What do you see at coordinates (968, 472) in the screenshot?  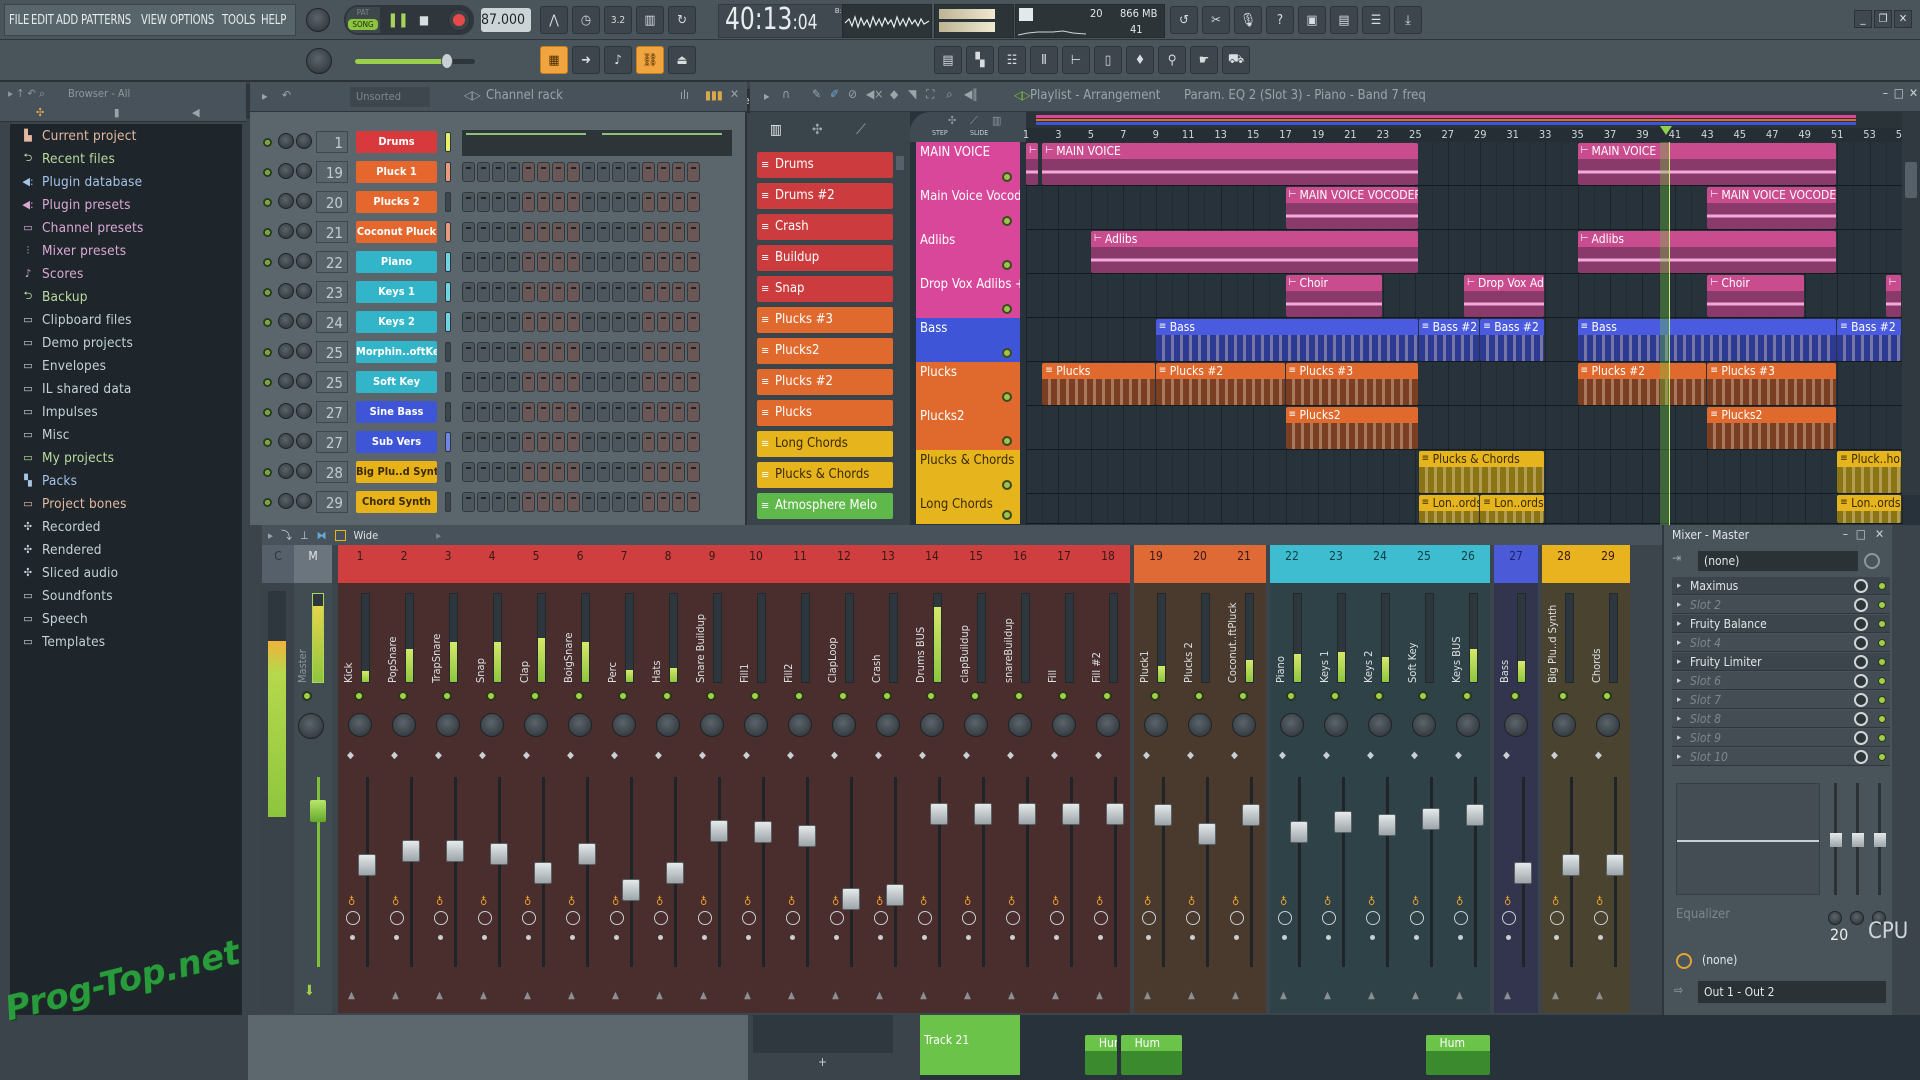 I see `track-header: Plucks & Chords` at bounding box center [968, 472].